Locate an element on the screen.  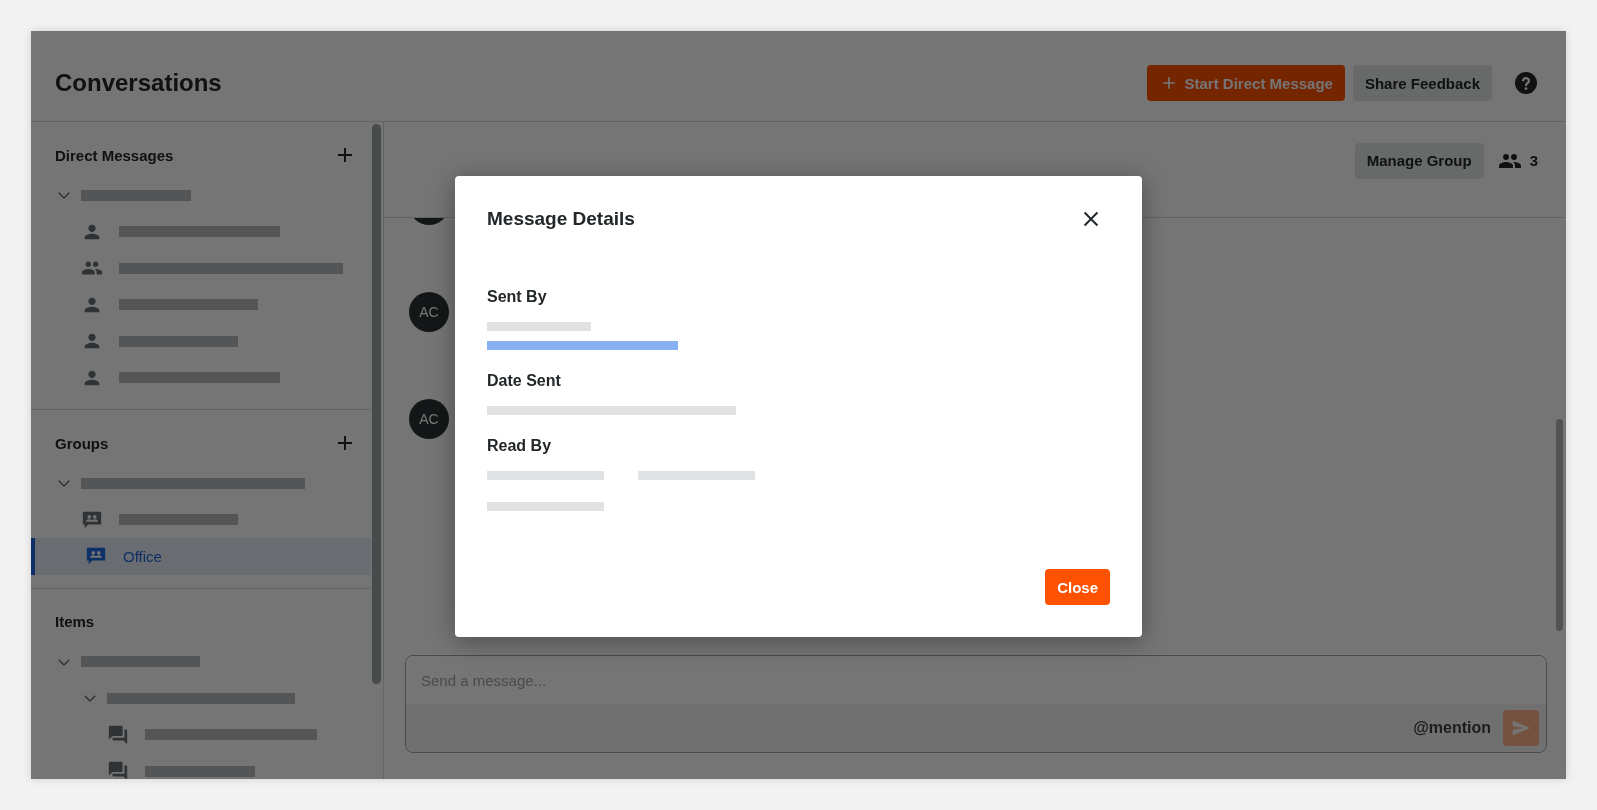
help-icon is located at coordinates (1526, 83).